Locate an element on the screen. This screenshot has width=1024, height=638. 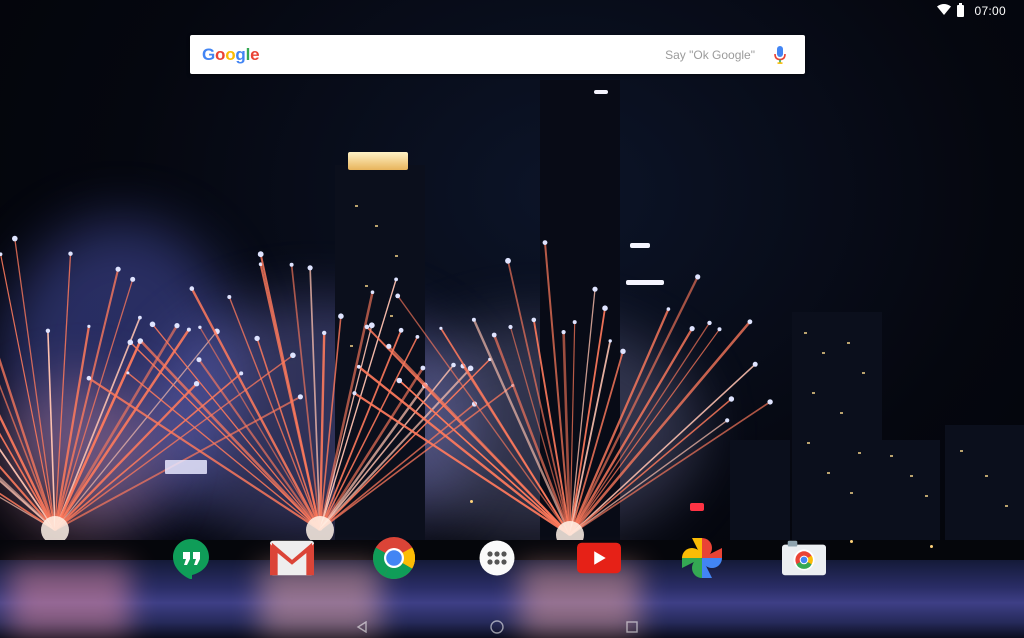
home-icon is located at coordinates (497, 627).